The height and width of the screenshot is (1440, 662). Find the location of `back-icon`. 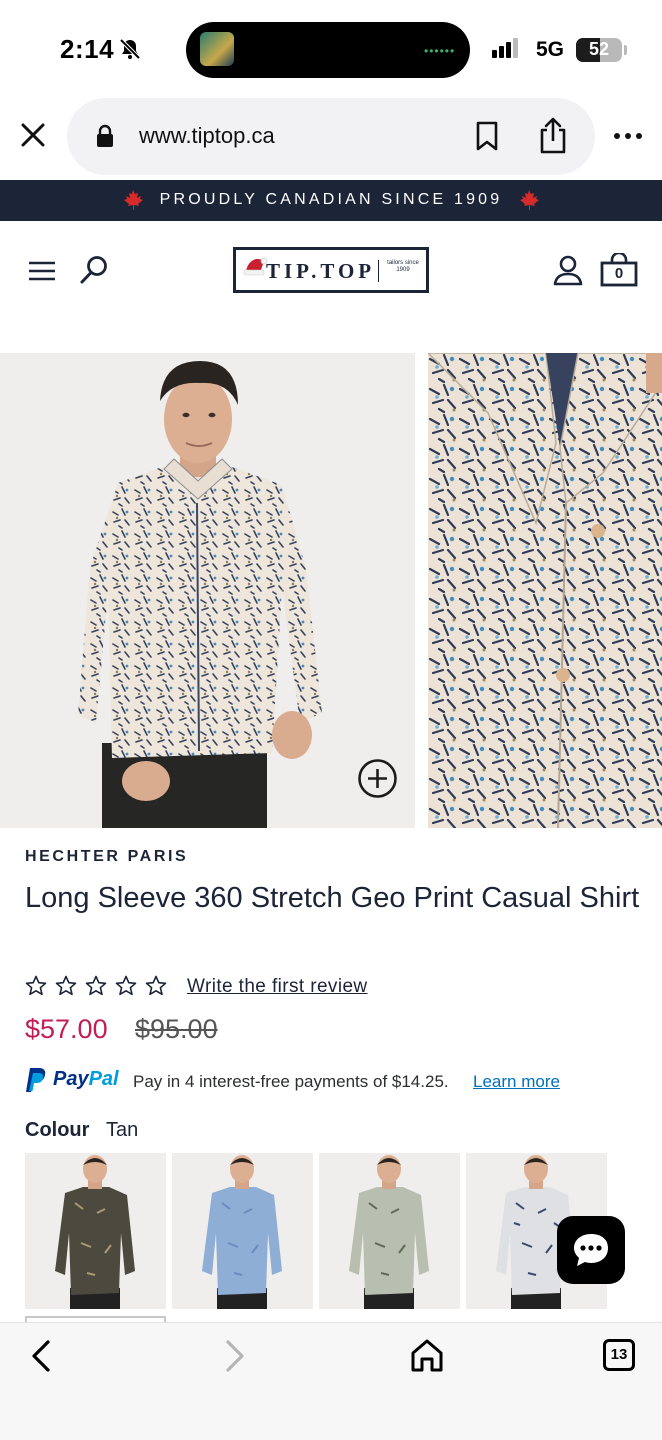

back-icon is located at coordinates (42, 1356).